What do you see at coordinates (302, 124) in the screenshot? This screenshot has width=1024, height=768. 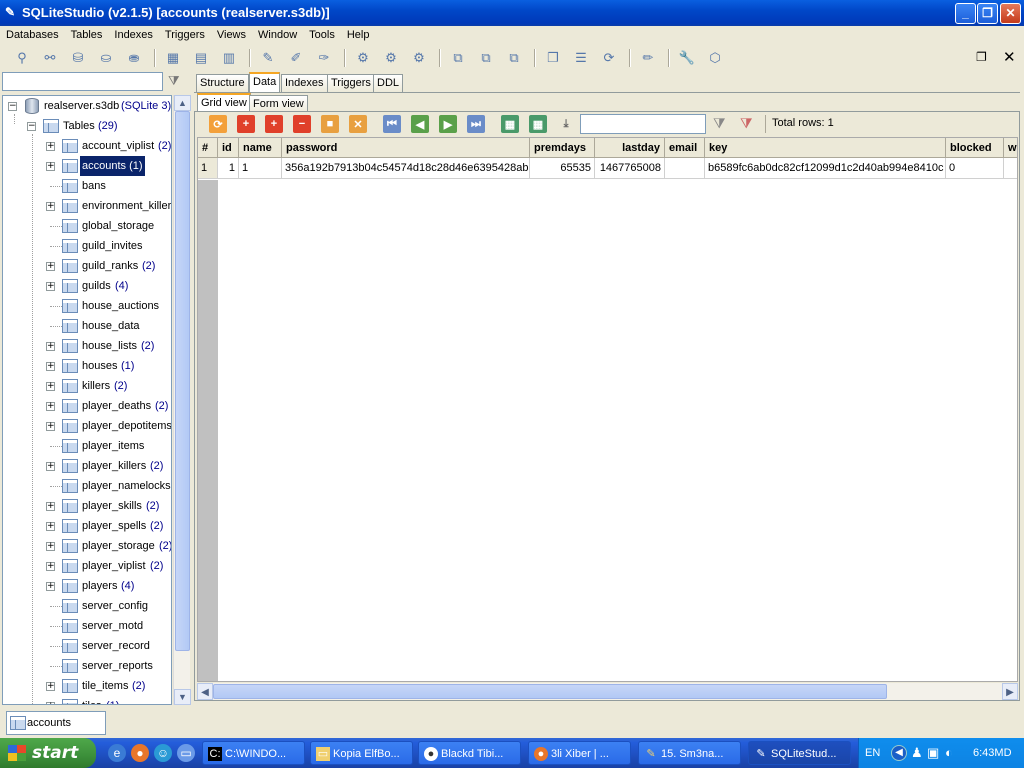 I see `delete-row-icon: −` at bounding box center [302, 124].